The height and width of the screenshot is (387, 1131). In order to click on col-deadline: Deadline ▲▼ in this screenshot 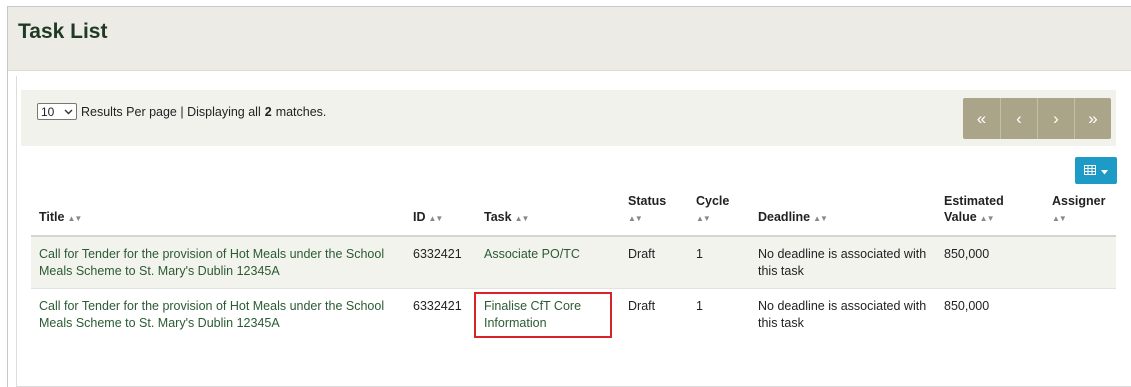, I will do `click(843, 215)`.